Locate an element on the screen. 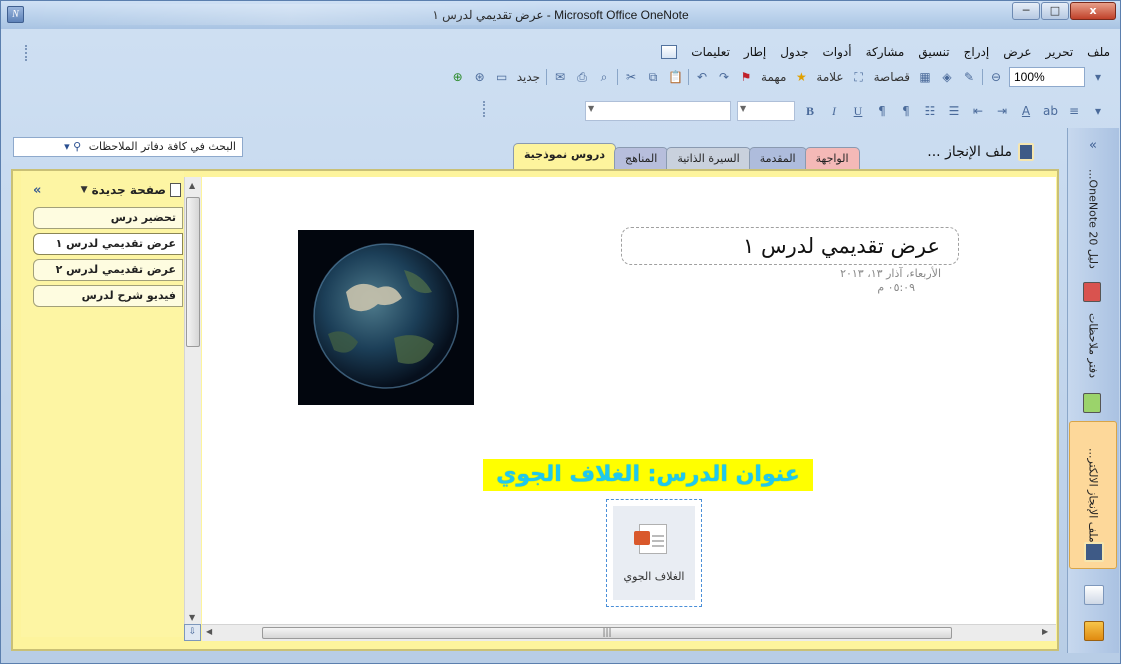  scroll-up-icon: ▲ is located at coordinates (192, 185).